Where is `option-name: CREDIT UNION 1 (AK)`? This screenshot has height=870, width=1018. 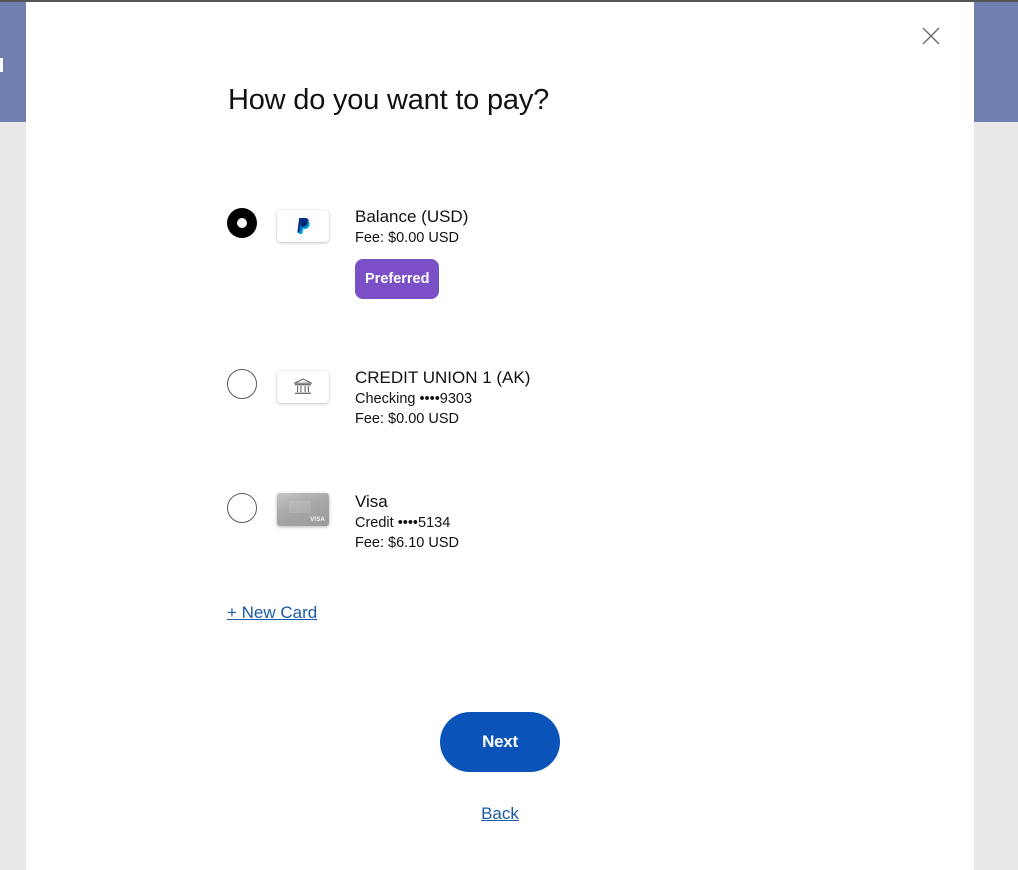 option-name: CREDIT UNION 1 (AK) is located at coordinates (443, 377).